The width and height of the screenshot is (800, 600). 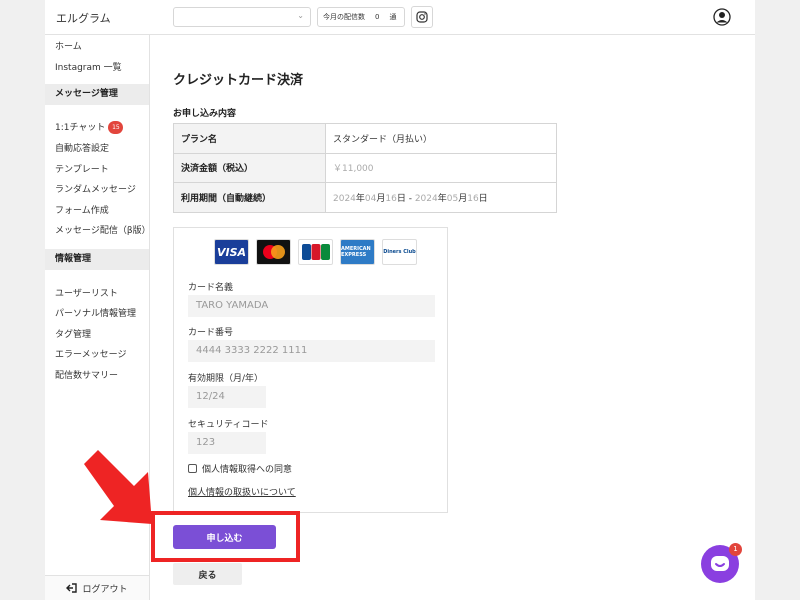 I want to click on table-row: 利用期間（自動継続） 2024年04月16日 - 2024年05月16日, so click(x=365, y=197).